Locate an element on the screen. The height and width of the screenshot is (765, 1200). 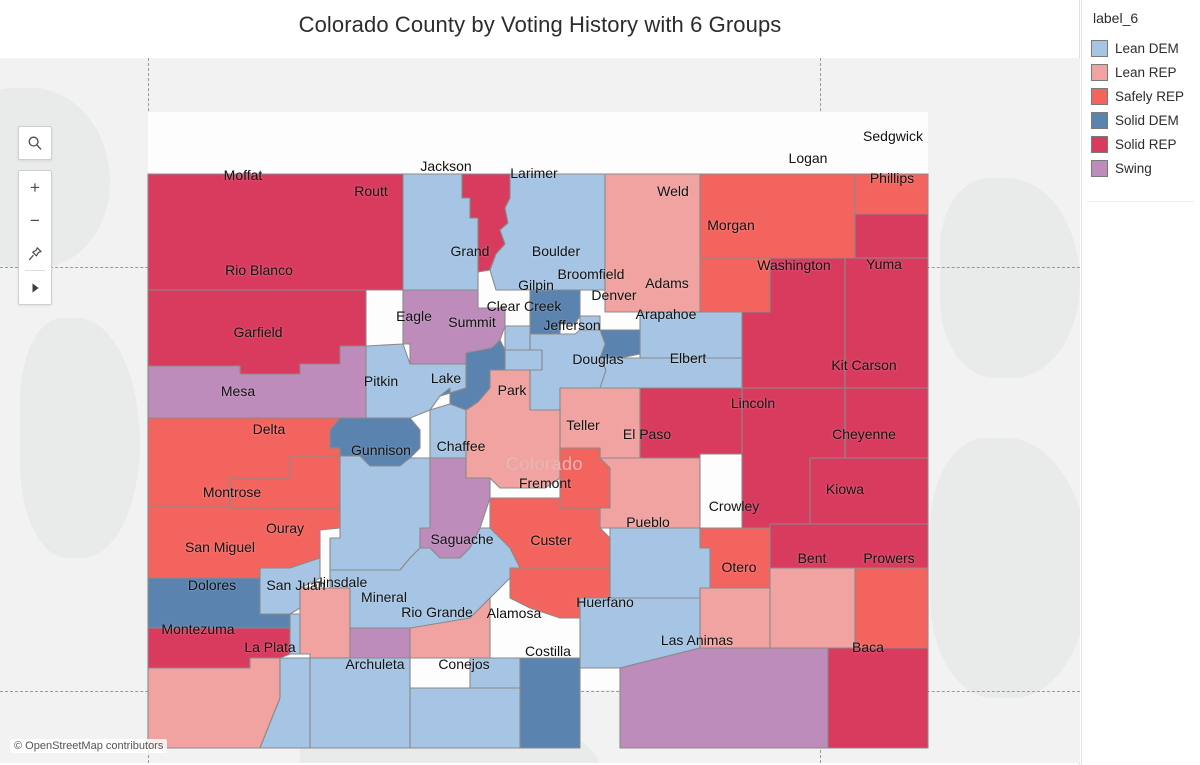
legend-item: Solid REP is located at coordinates (1145, 144).